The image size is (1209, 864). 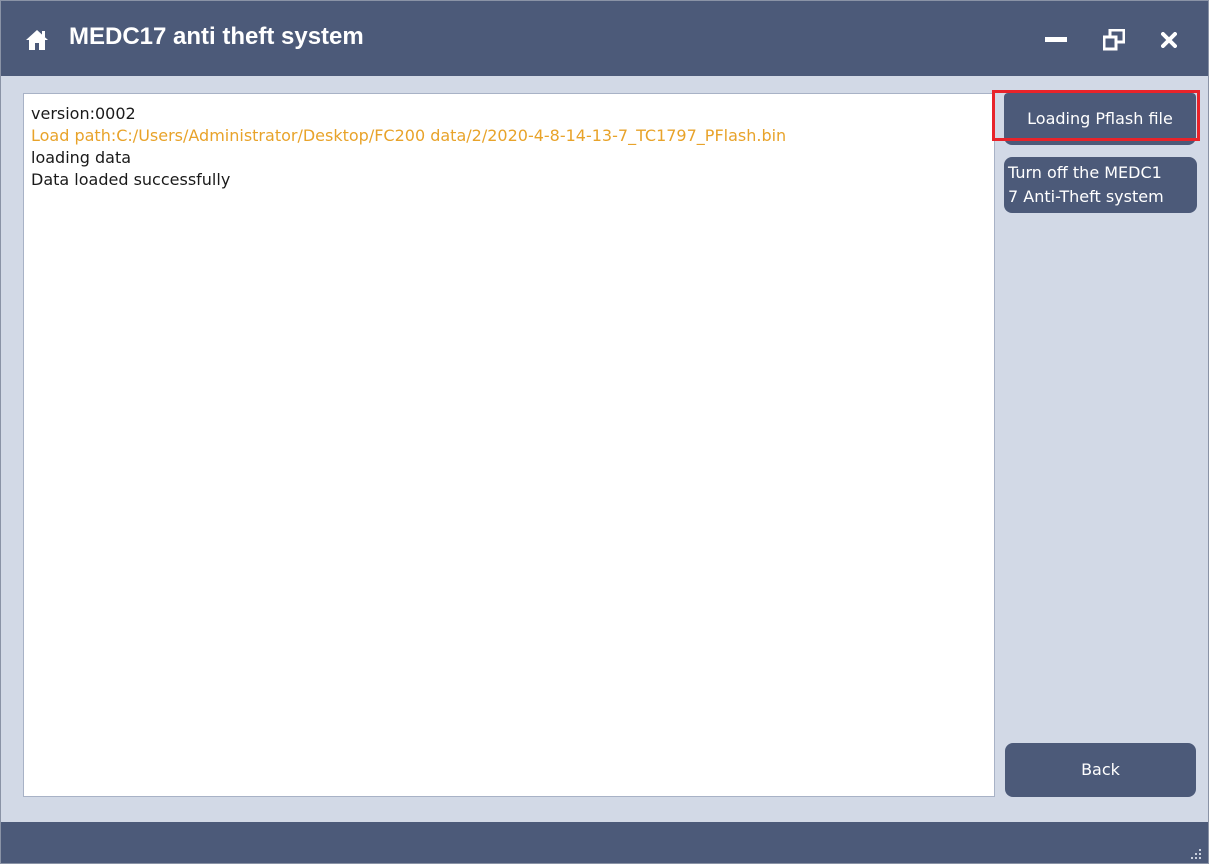 What do you see at coordinates (1196, 853) in the screenshot?
I see `resize-grip-icon` at bounding box center [1196, 853].